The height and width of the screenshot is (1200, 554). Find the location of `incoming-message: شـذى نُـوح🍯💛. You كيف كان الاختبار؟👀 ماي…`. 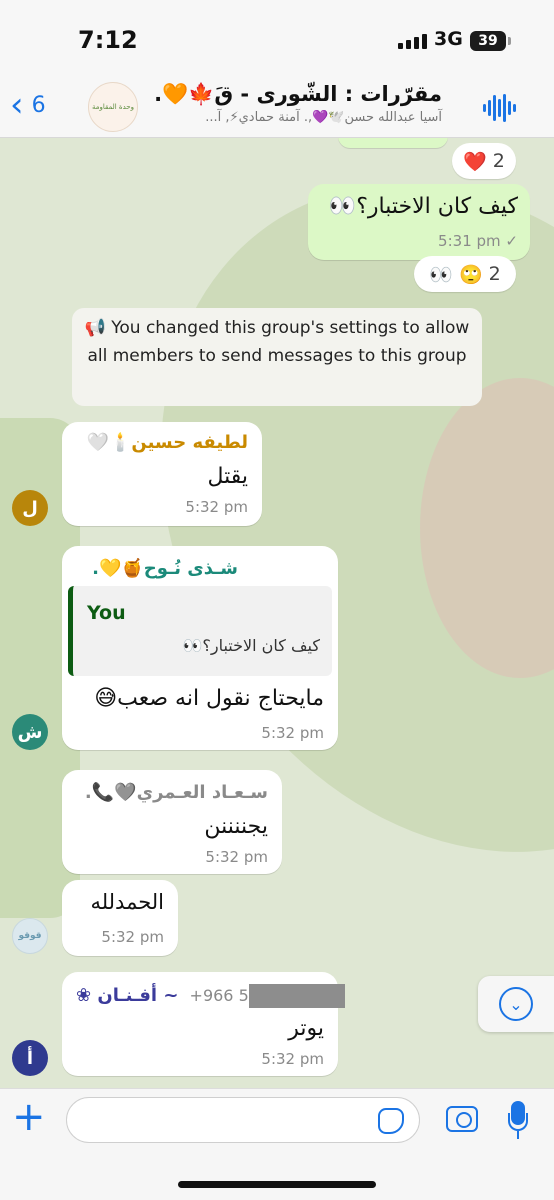

incoming-message: شـذى نُـوح🍯💛. You كيف كان الاختبار؟👀 ماي… is located at coordinates (200, 648).